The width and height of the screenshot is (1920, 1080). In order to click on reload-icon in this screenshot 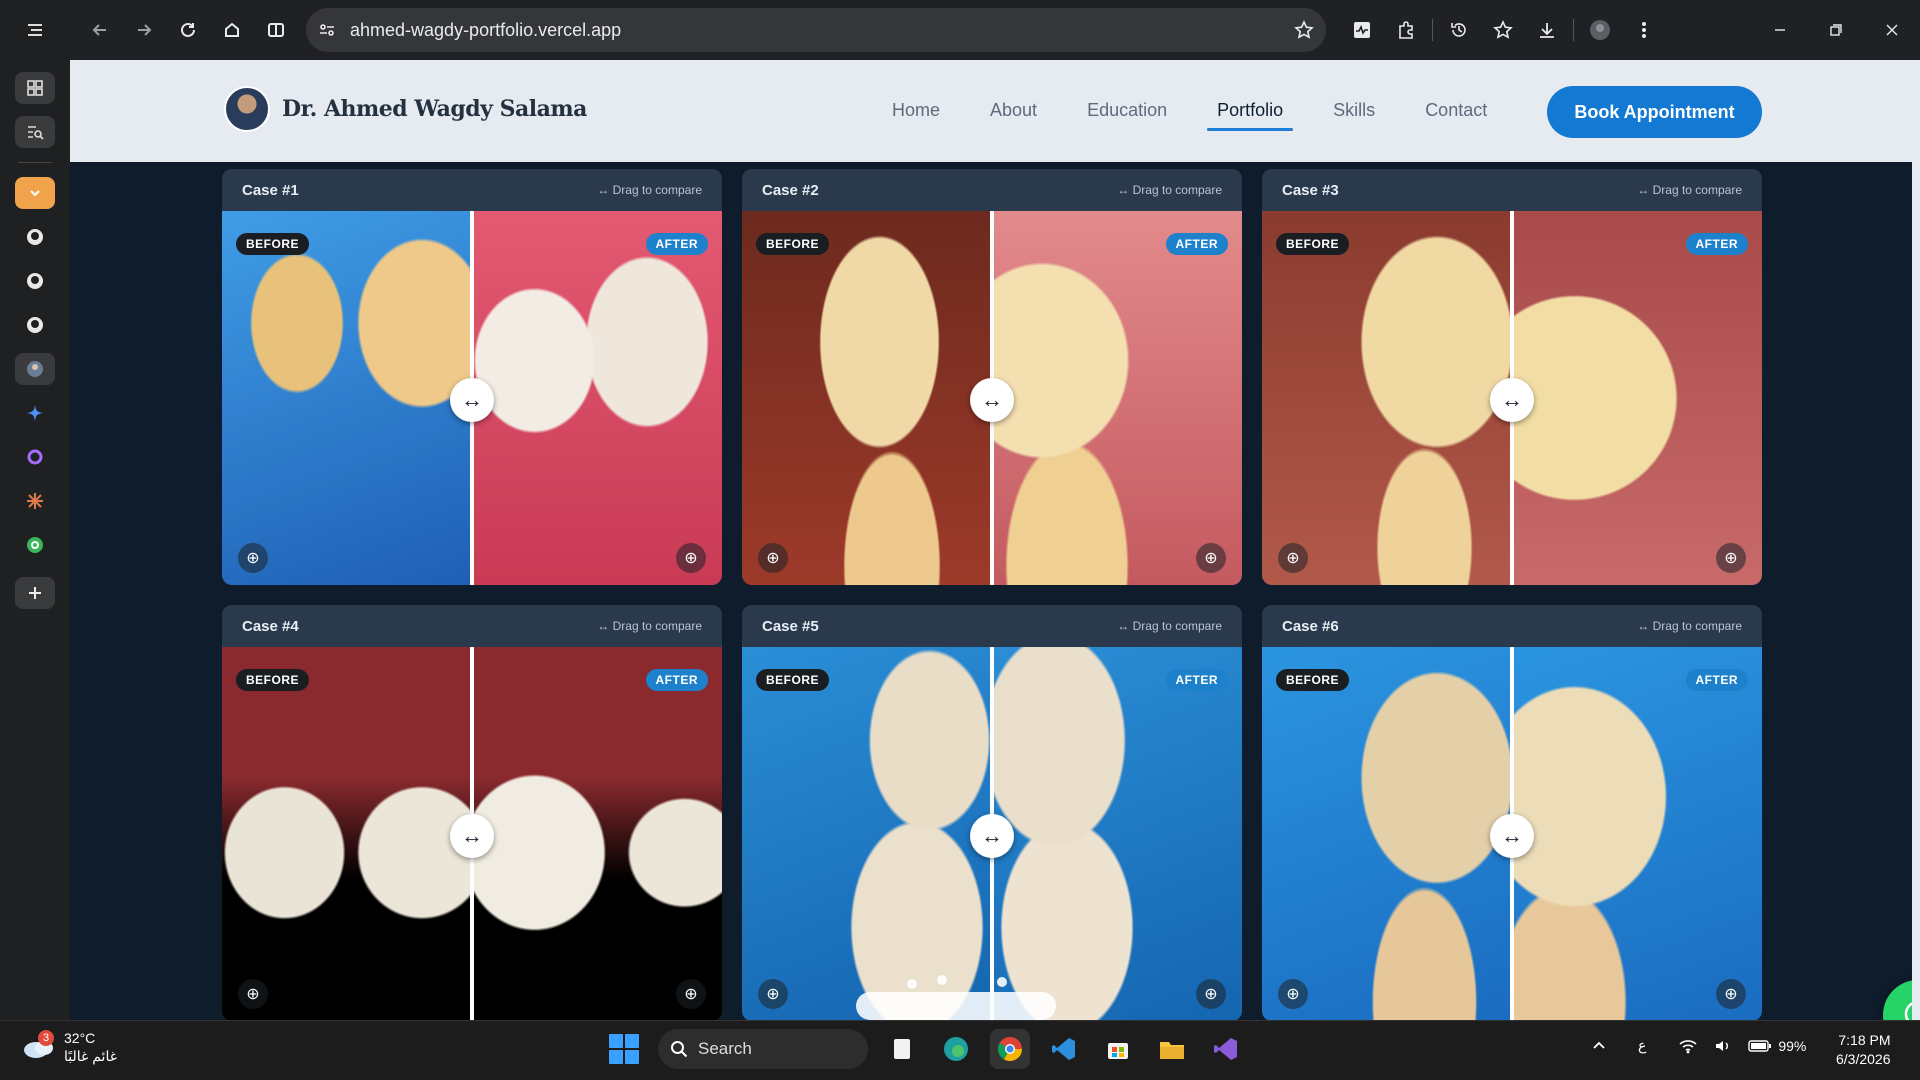, I will do `click(188, 30)`.